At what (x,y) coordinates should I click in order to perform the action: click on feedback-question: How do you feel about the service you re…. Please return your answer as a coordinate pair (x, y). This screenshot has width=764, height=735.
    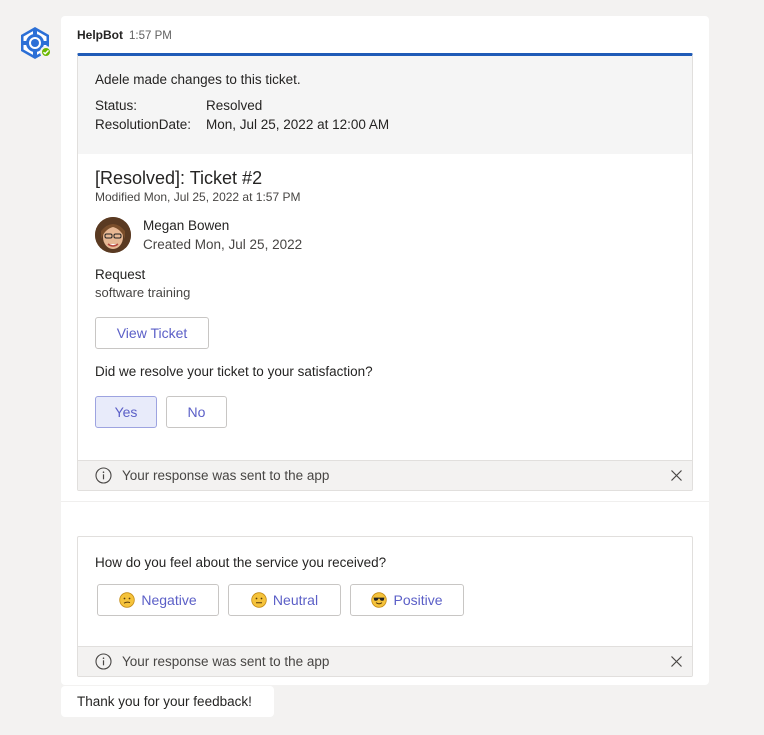
    Looking at the image, I should click on (241, 562).